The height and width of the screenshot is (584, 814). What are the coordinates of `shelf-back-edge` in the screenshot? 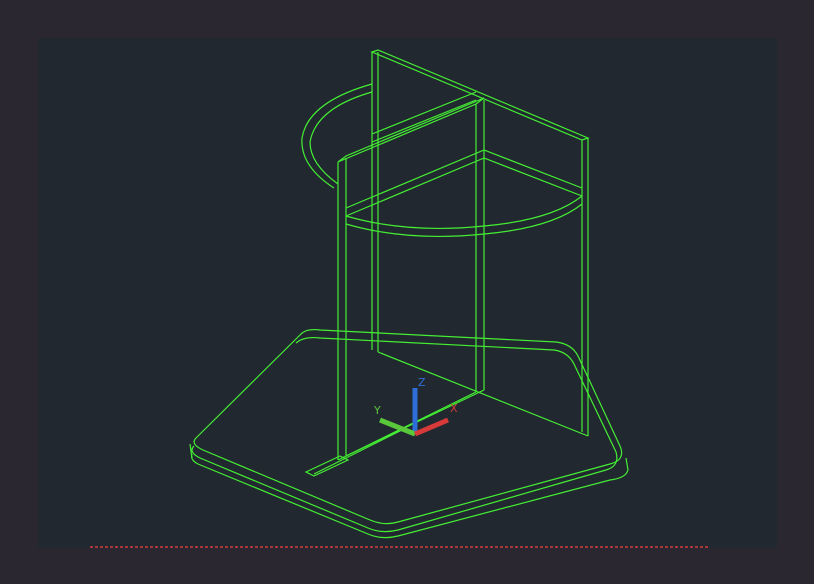 It's located at (464, 187).